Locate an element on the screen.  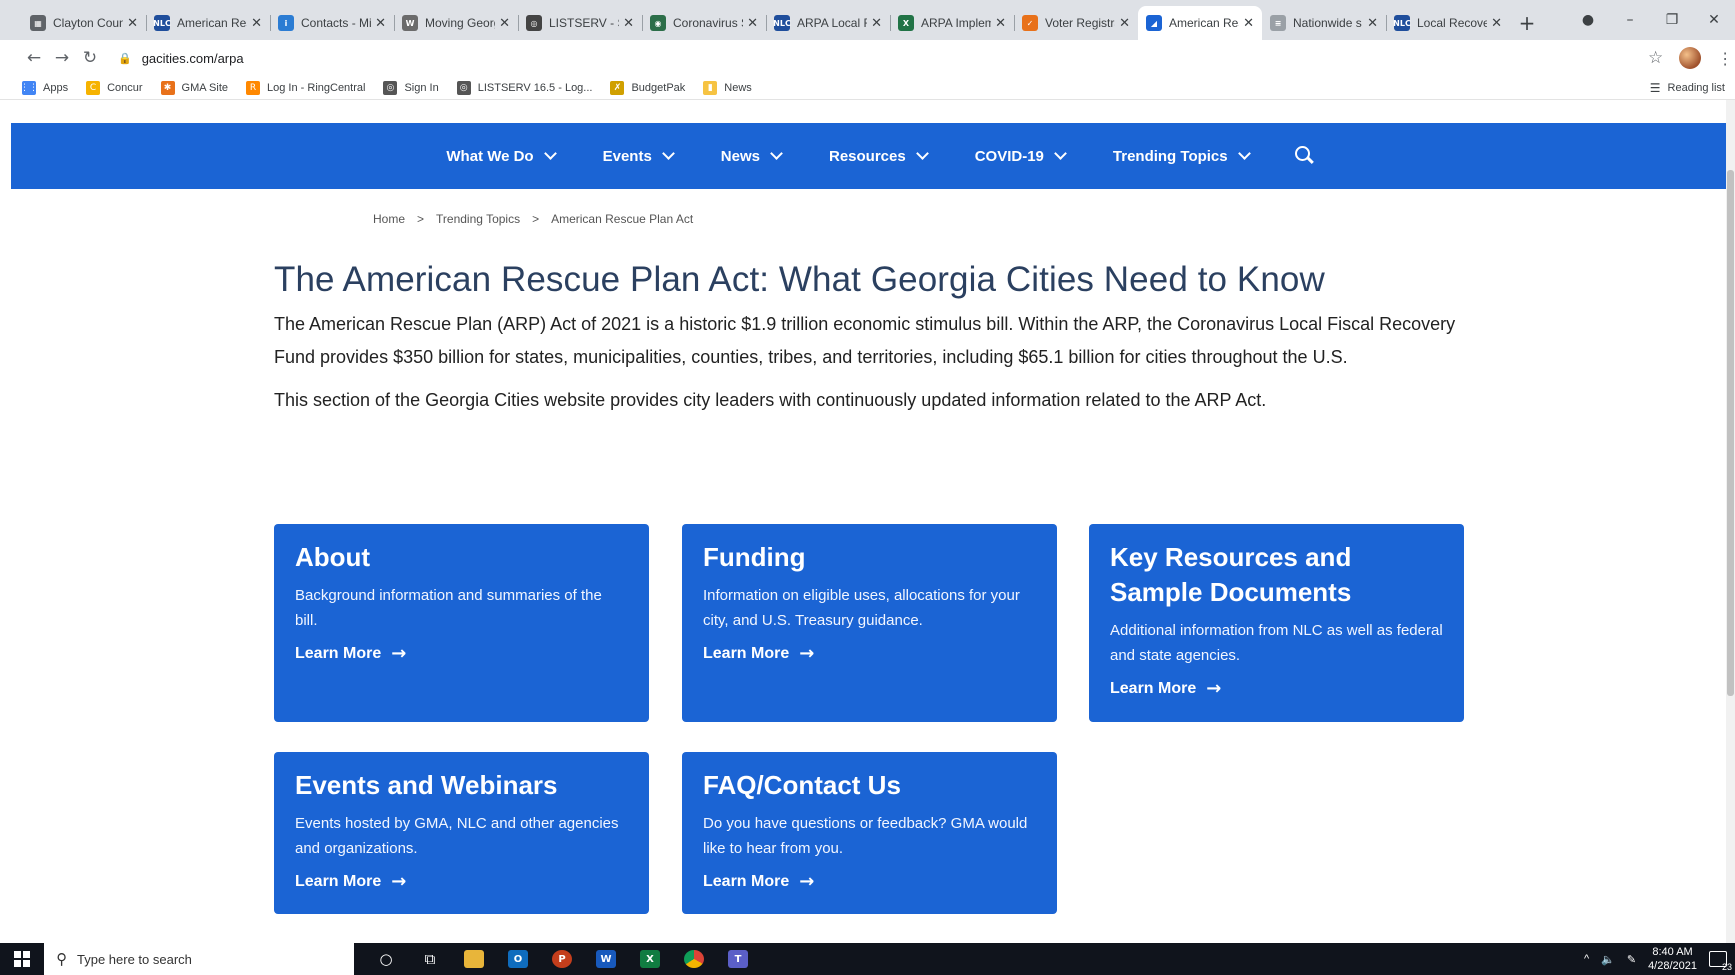
browser-tab: NLC American Rescue ✕ is located at coordinates (208, 23).